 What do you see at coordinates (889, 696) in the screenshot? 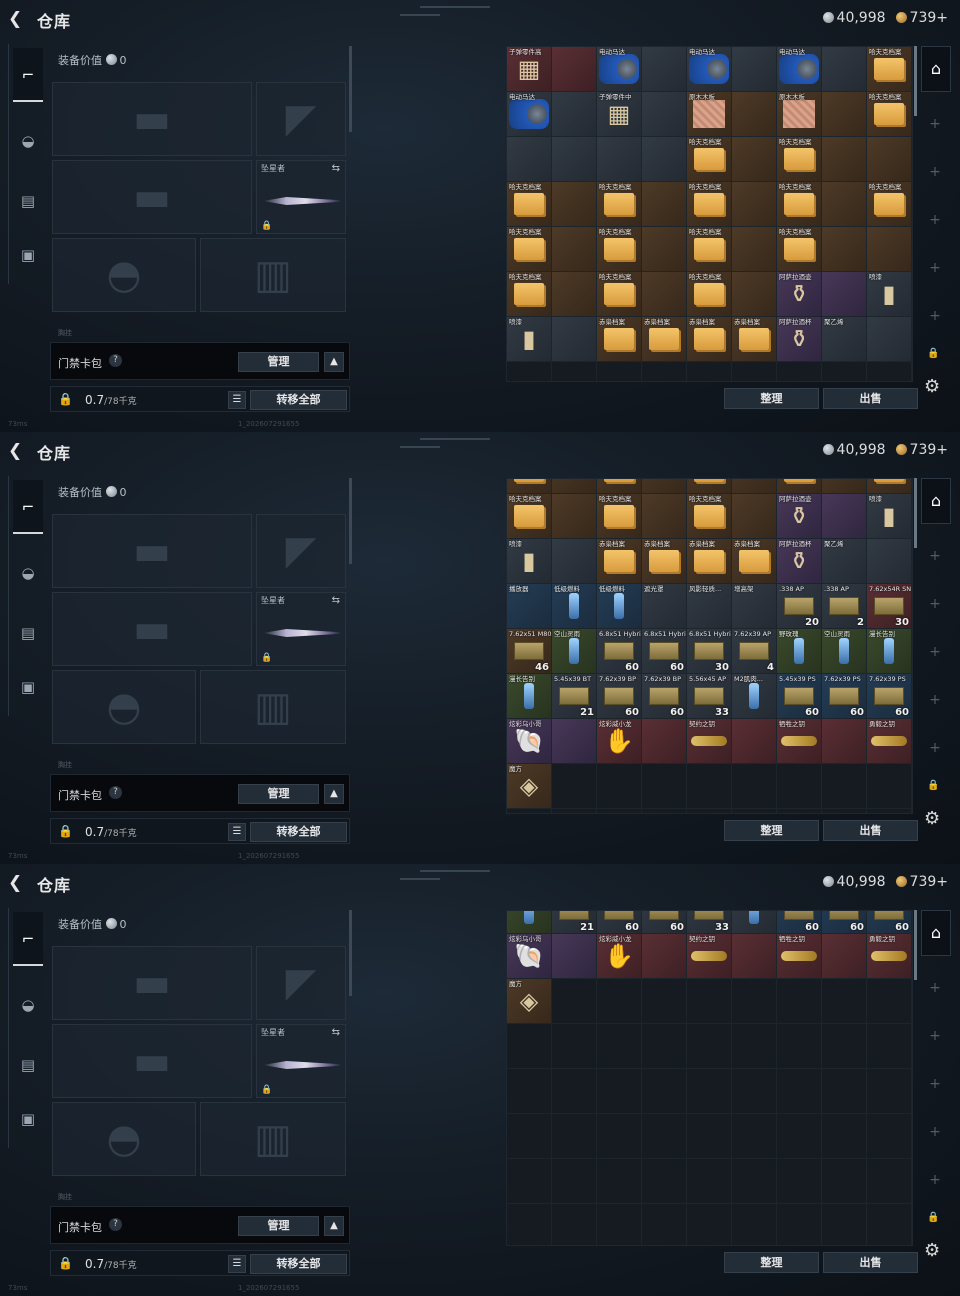
I see `stash-item: 7.62x39 PS 60` at bounding box center [889, 696].